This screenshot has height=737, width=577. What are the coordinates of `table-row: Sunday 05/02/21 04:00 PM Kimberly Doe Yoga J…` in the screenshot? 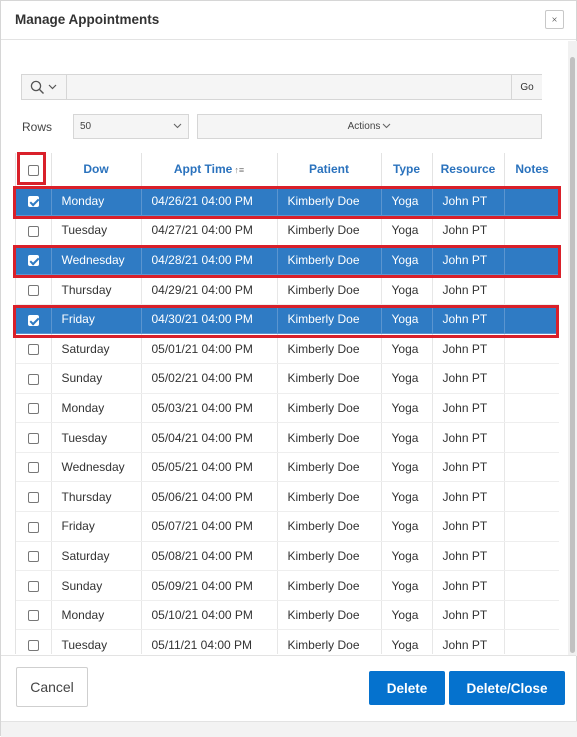 It's located at (287, 378).